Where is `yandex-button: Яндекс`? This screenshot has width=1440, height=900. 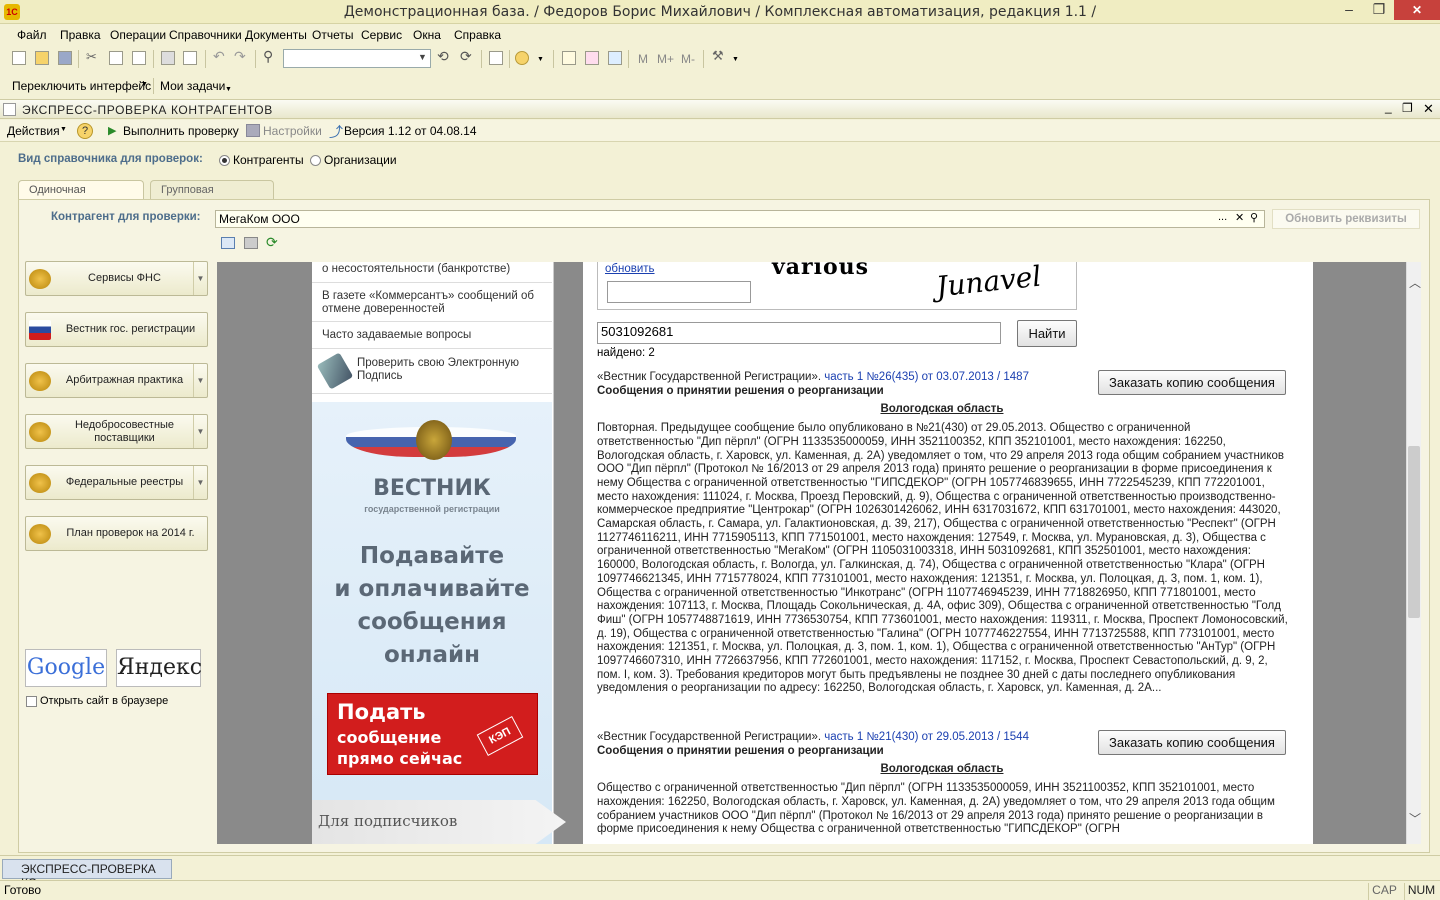
yandex-button: Яндекс is located at coordinates (159, 668).